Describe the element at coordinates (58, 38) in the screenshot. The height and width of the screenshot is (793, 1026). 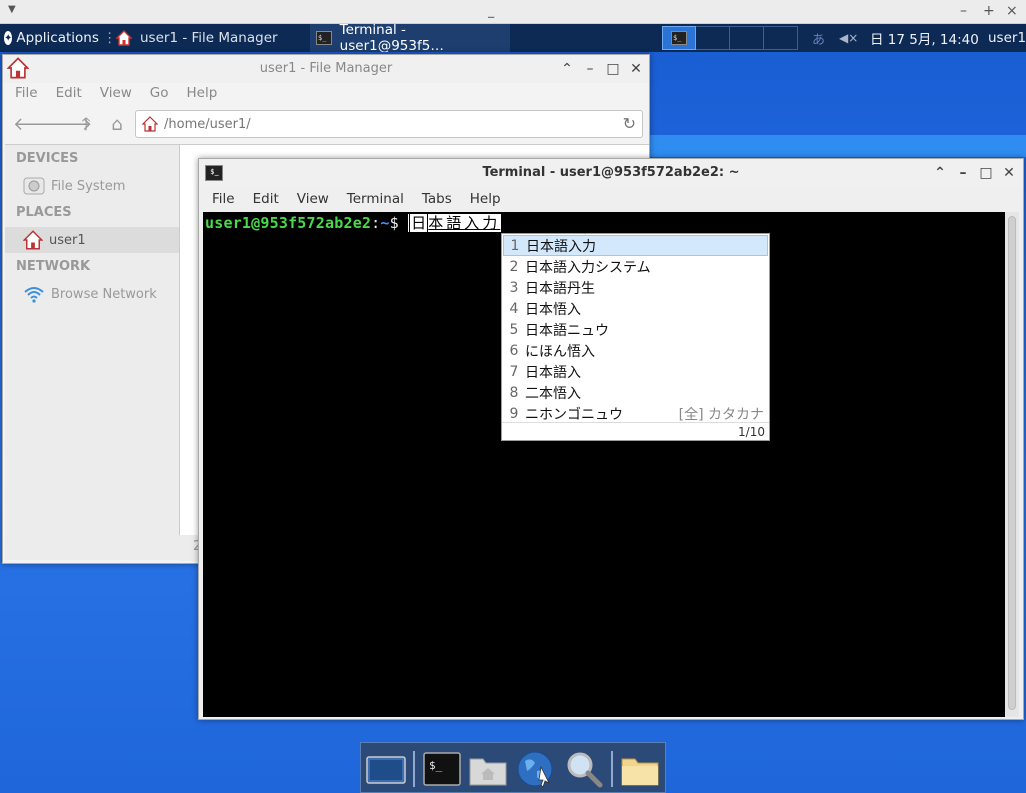
I see `applications-menu: ✦ Applications ⋮` at that location.